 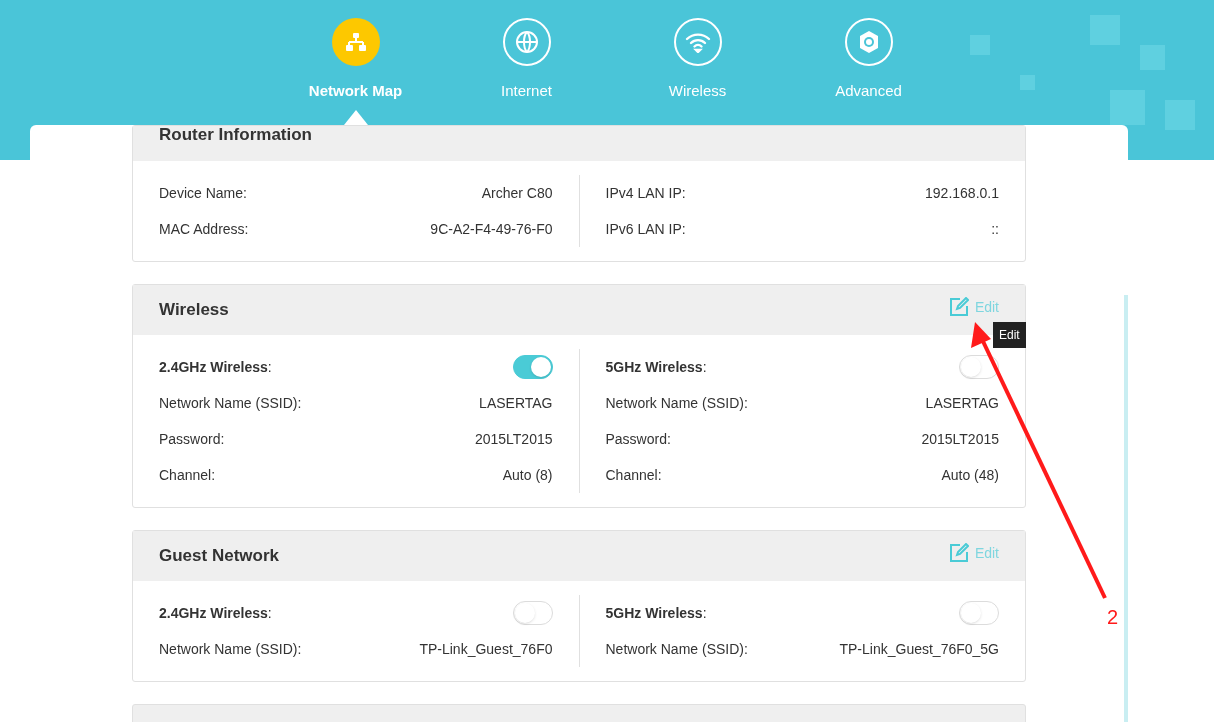 I want to click on field-value: TP-Link_Guest_76F0_5G, so click(x=919, y=649).